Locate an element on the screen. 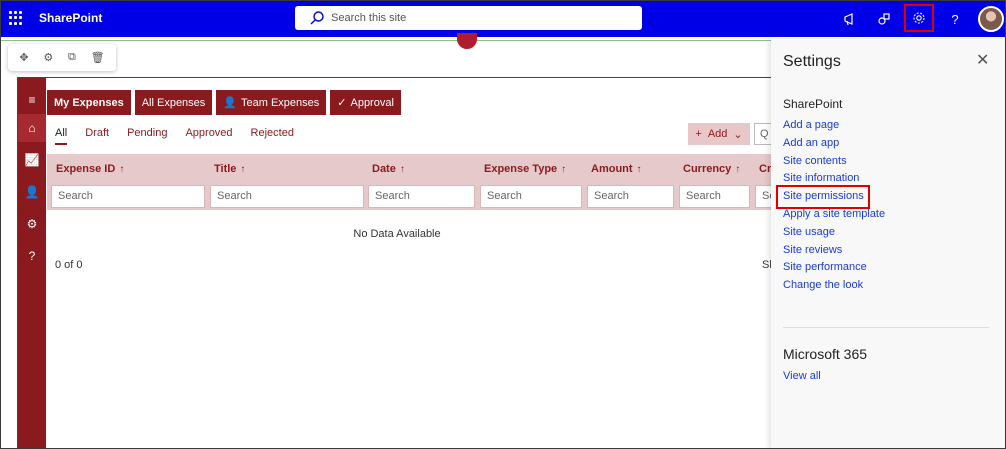 The image size is (1006, 449). section-heading-m365: Microsoft 365 is located at coordinates (825, 354).